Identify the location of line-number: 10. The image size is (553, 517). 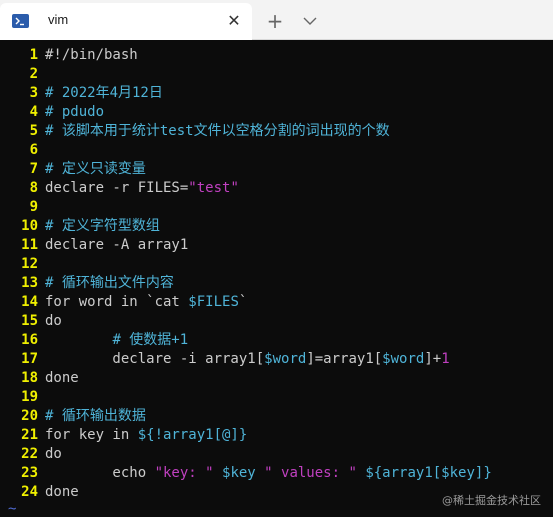
(29, 226).